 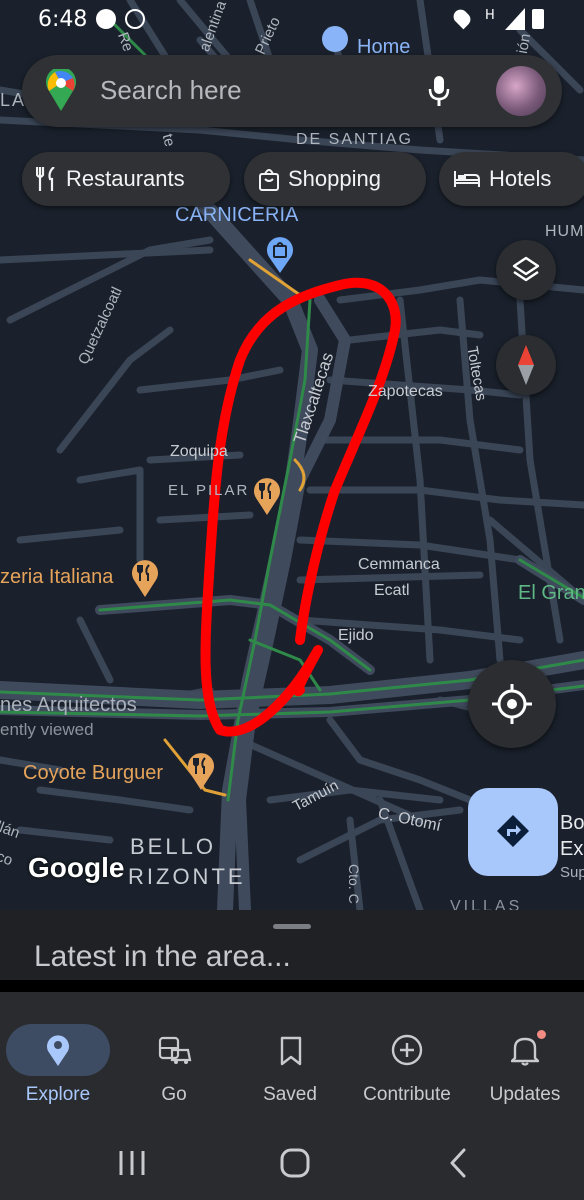 I want to click on layers-button, so click(x=526, y=270).